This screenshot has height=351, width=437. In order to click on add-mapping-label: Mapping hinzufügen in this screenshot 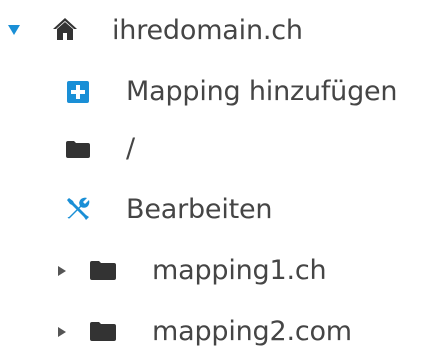, I will do `click(262, 91)`.